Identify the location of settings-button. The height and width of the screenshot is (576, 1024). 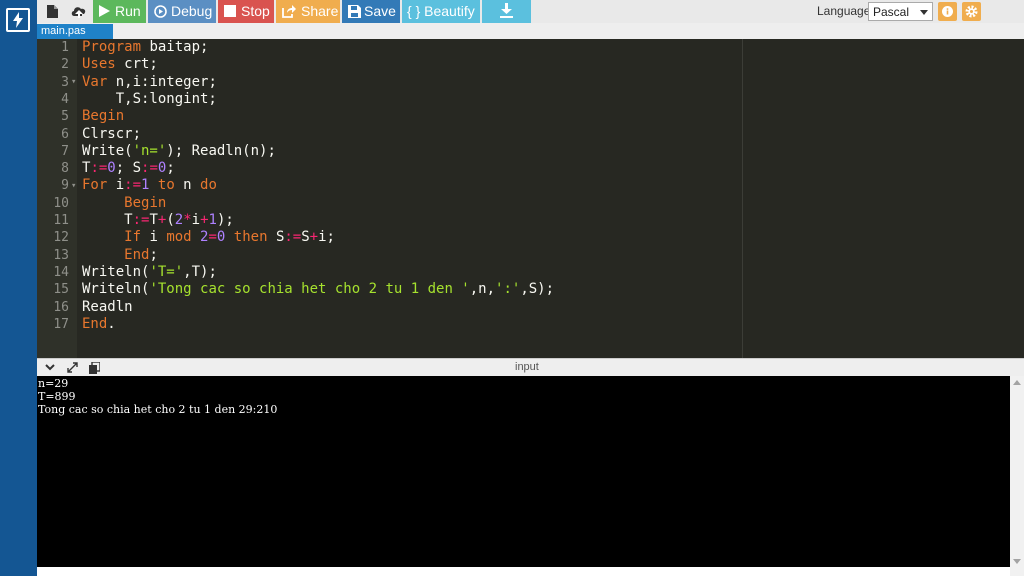
(971, 11).